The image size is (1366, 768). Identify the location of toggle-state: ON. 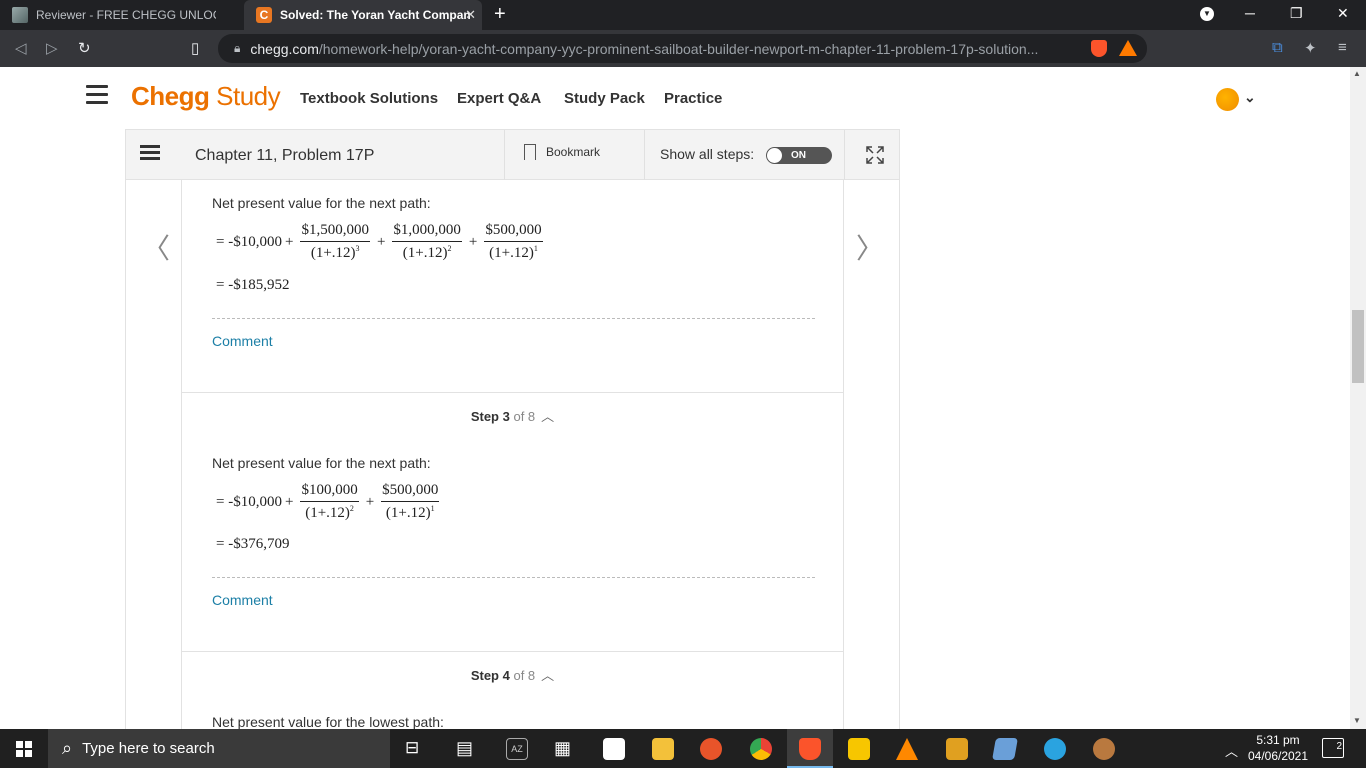
(798, 155).